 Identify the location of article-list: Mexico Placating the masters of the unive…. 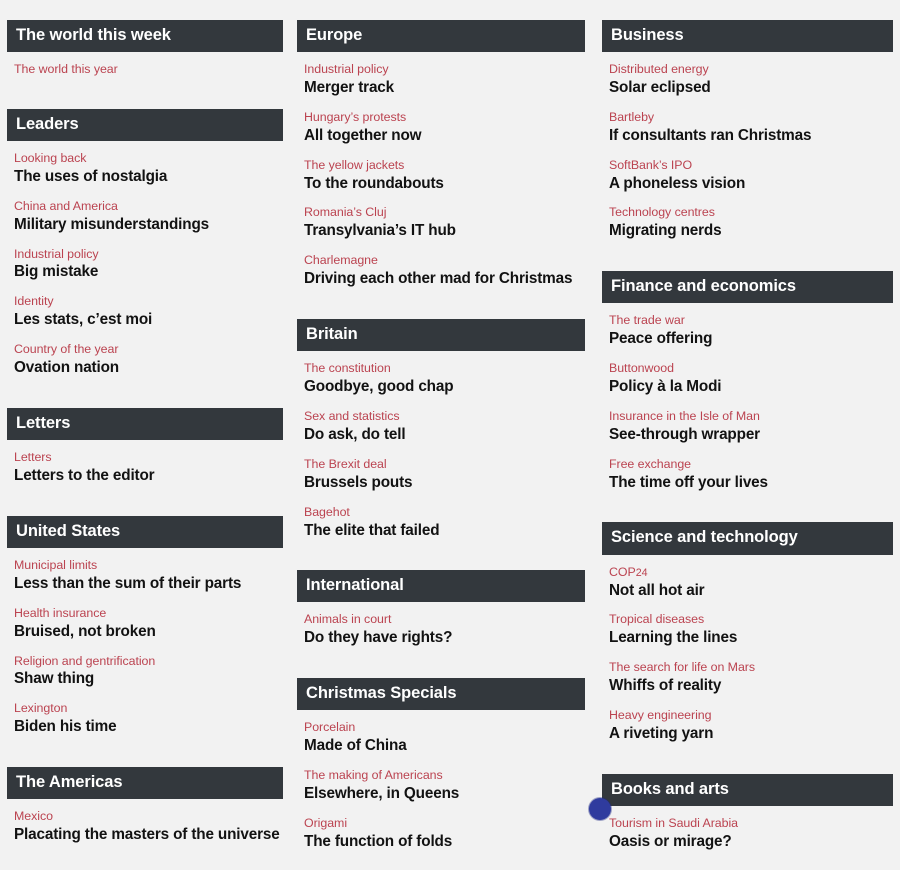
(145, 835).